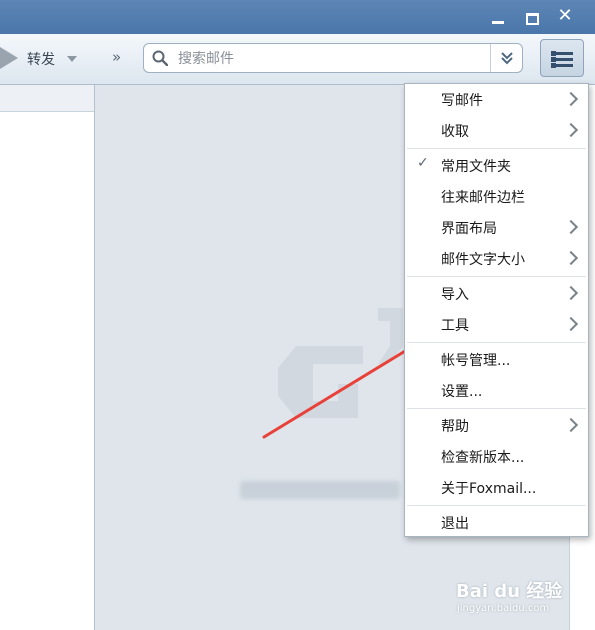 Image resolution: width=595 pixels, height=630 pixels. I want to click on menu-item-mail-sidebar: 往来邮件边栏, so click(496, 196).